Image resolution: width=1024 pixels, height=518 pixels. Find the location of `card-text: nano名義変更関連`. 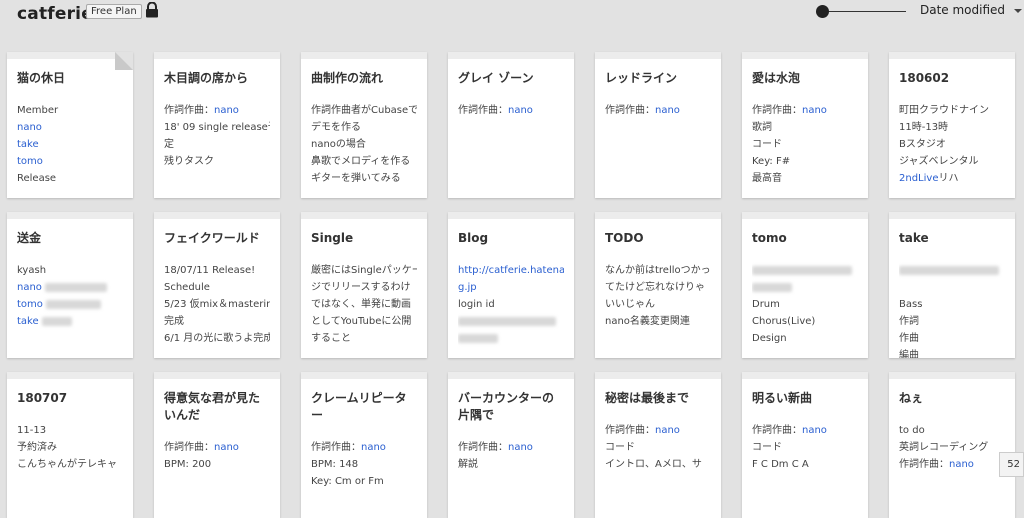

card-text: nano名義変更関連 is located at coordinates (647, 321).